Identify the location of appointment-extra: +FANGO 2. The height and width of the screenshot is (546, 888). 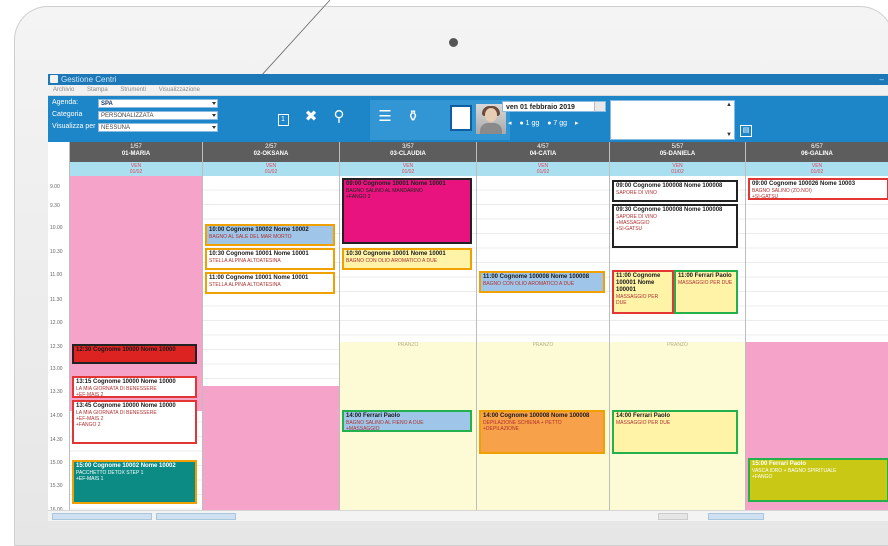
(358, 197).